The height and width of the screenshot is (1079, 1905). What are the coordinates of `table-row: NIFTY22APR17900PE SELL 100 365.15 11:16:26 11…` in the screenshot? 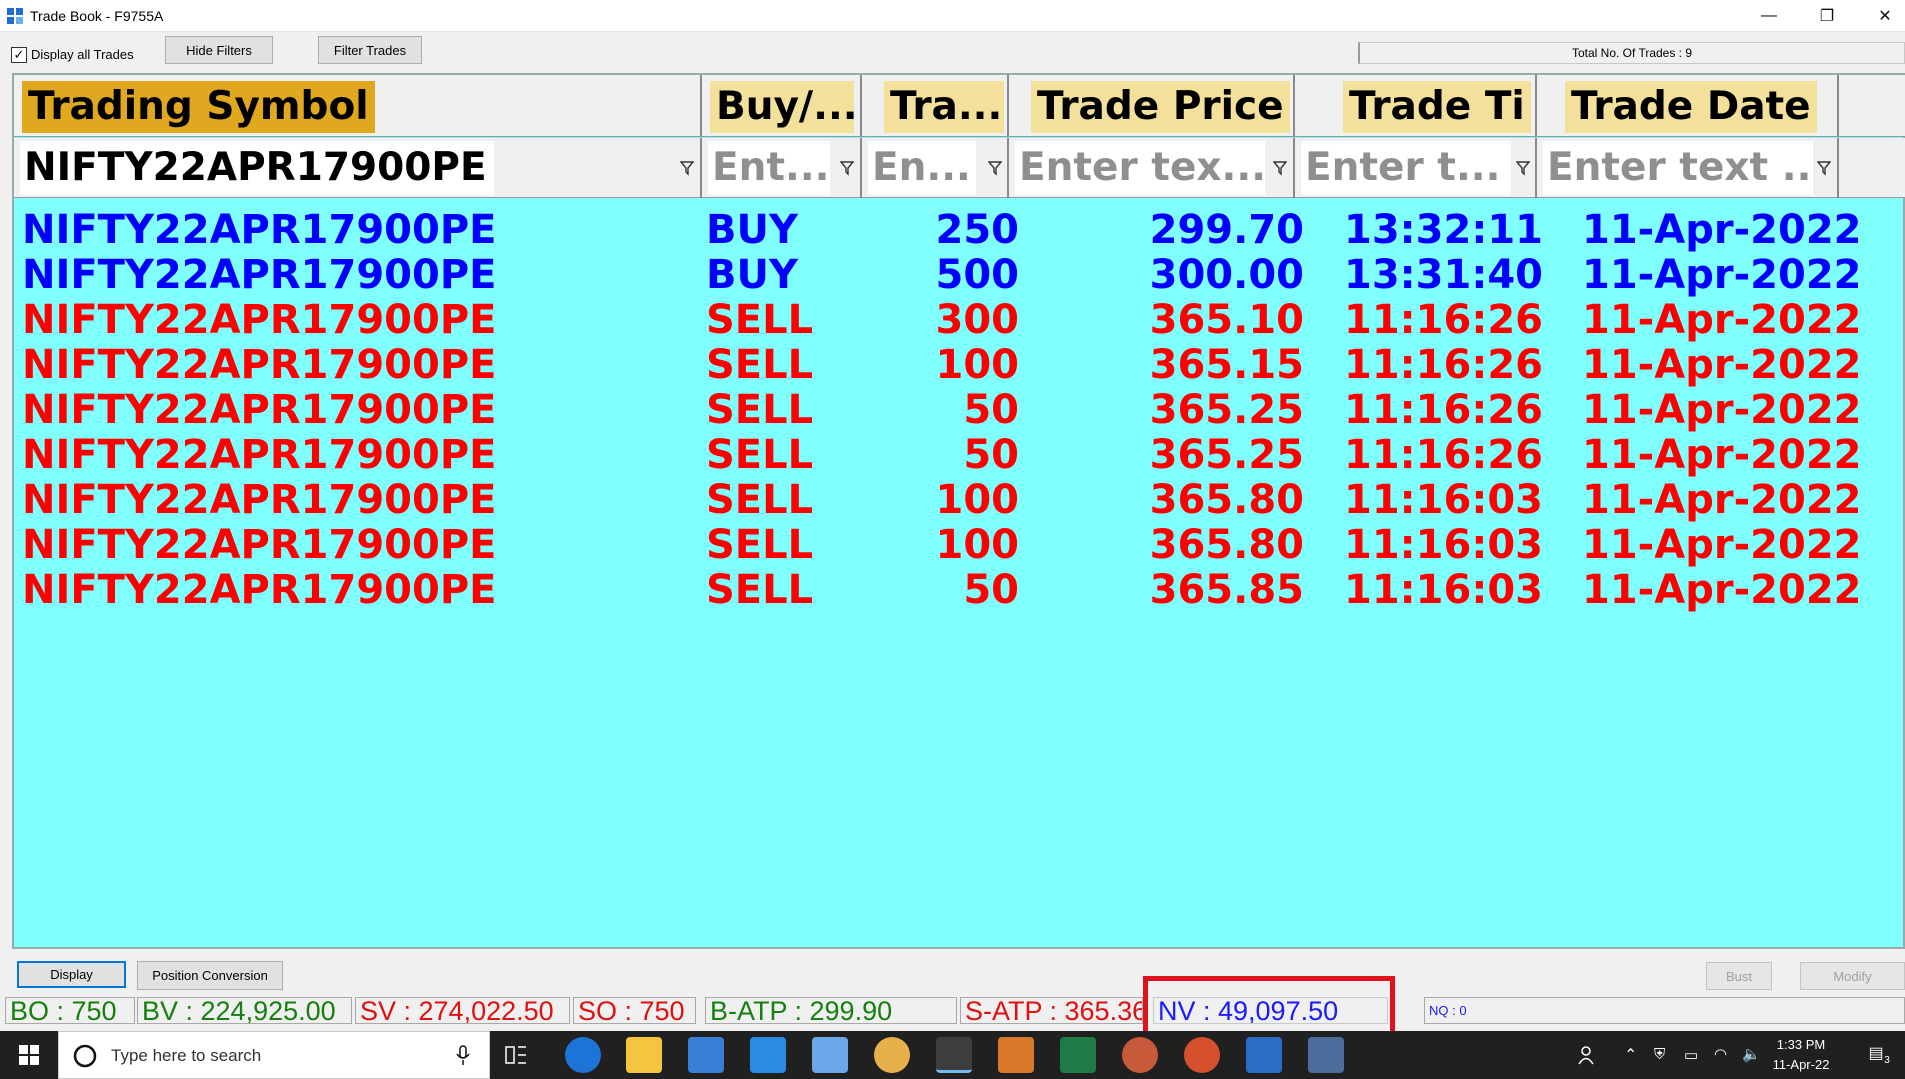 It's located at (959, 365).